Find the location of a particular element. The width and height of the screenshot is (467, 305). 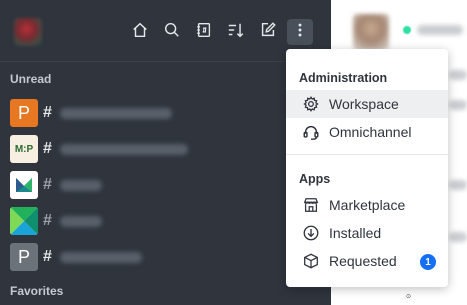

menu-item-label: Marketplace is located at coordinates (367, 205).